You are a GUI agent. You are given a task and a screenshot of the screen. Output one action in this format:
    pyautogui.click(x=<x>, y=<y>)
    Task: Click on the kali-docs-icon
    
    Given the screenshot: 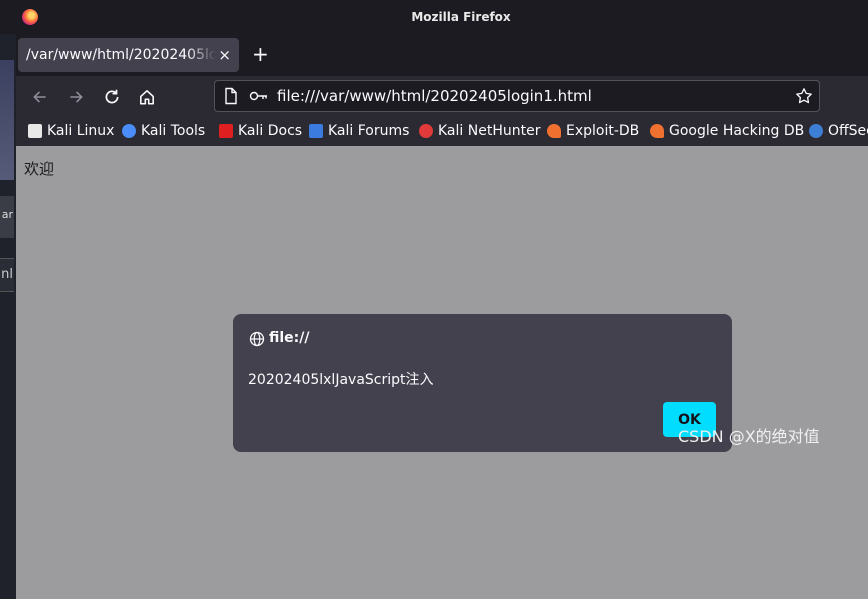 What is the action you would take?
    pyautogui.click(x=226, y=131)
    